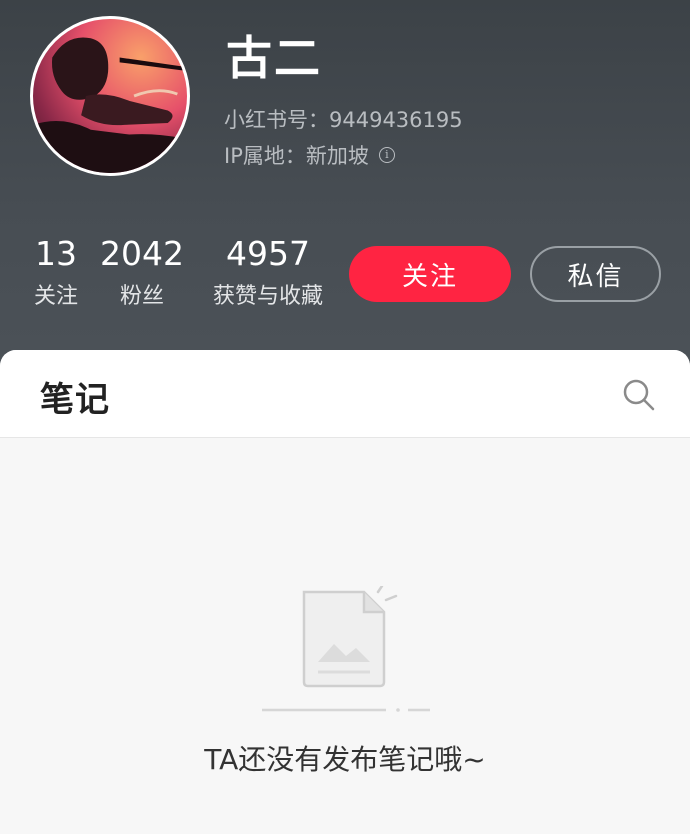  I want to click on info-icon: i, so click(386, 155).